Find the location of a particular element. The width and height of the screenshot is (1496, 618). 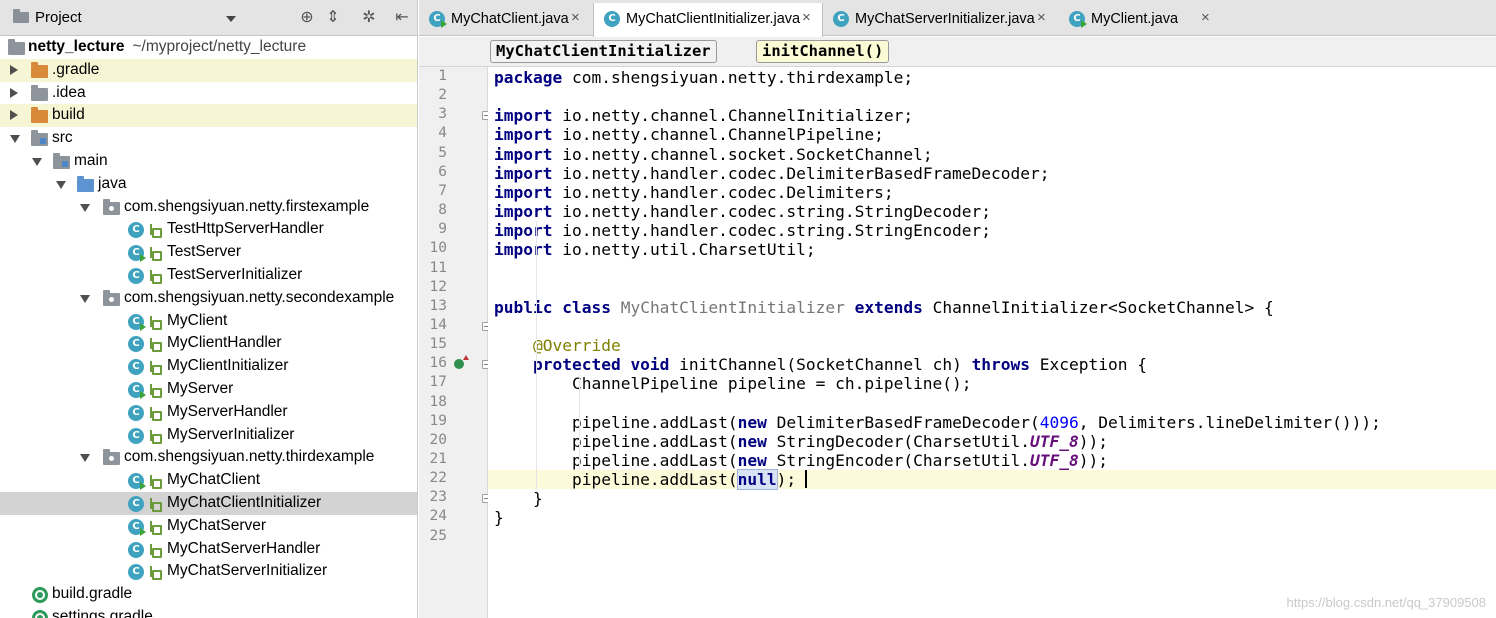

tree-item-settings-gradle: settings.gradle is located at coordinates (208, 612).